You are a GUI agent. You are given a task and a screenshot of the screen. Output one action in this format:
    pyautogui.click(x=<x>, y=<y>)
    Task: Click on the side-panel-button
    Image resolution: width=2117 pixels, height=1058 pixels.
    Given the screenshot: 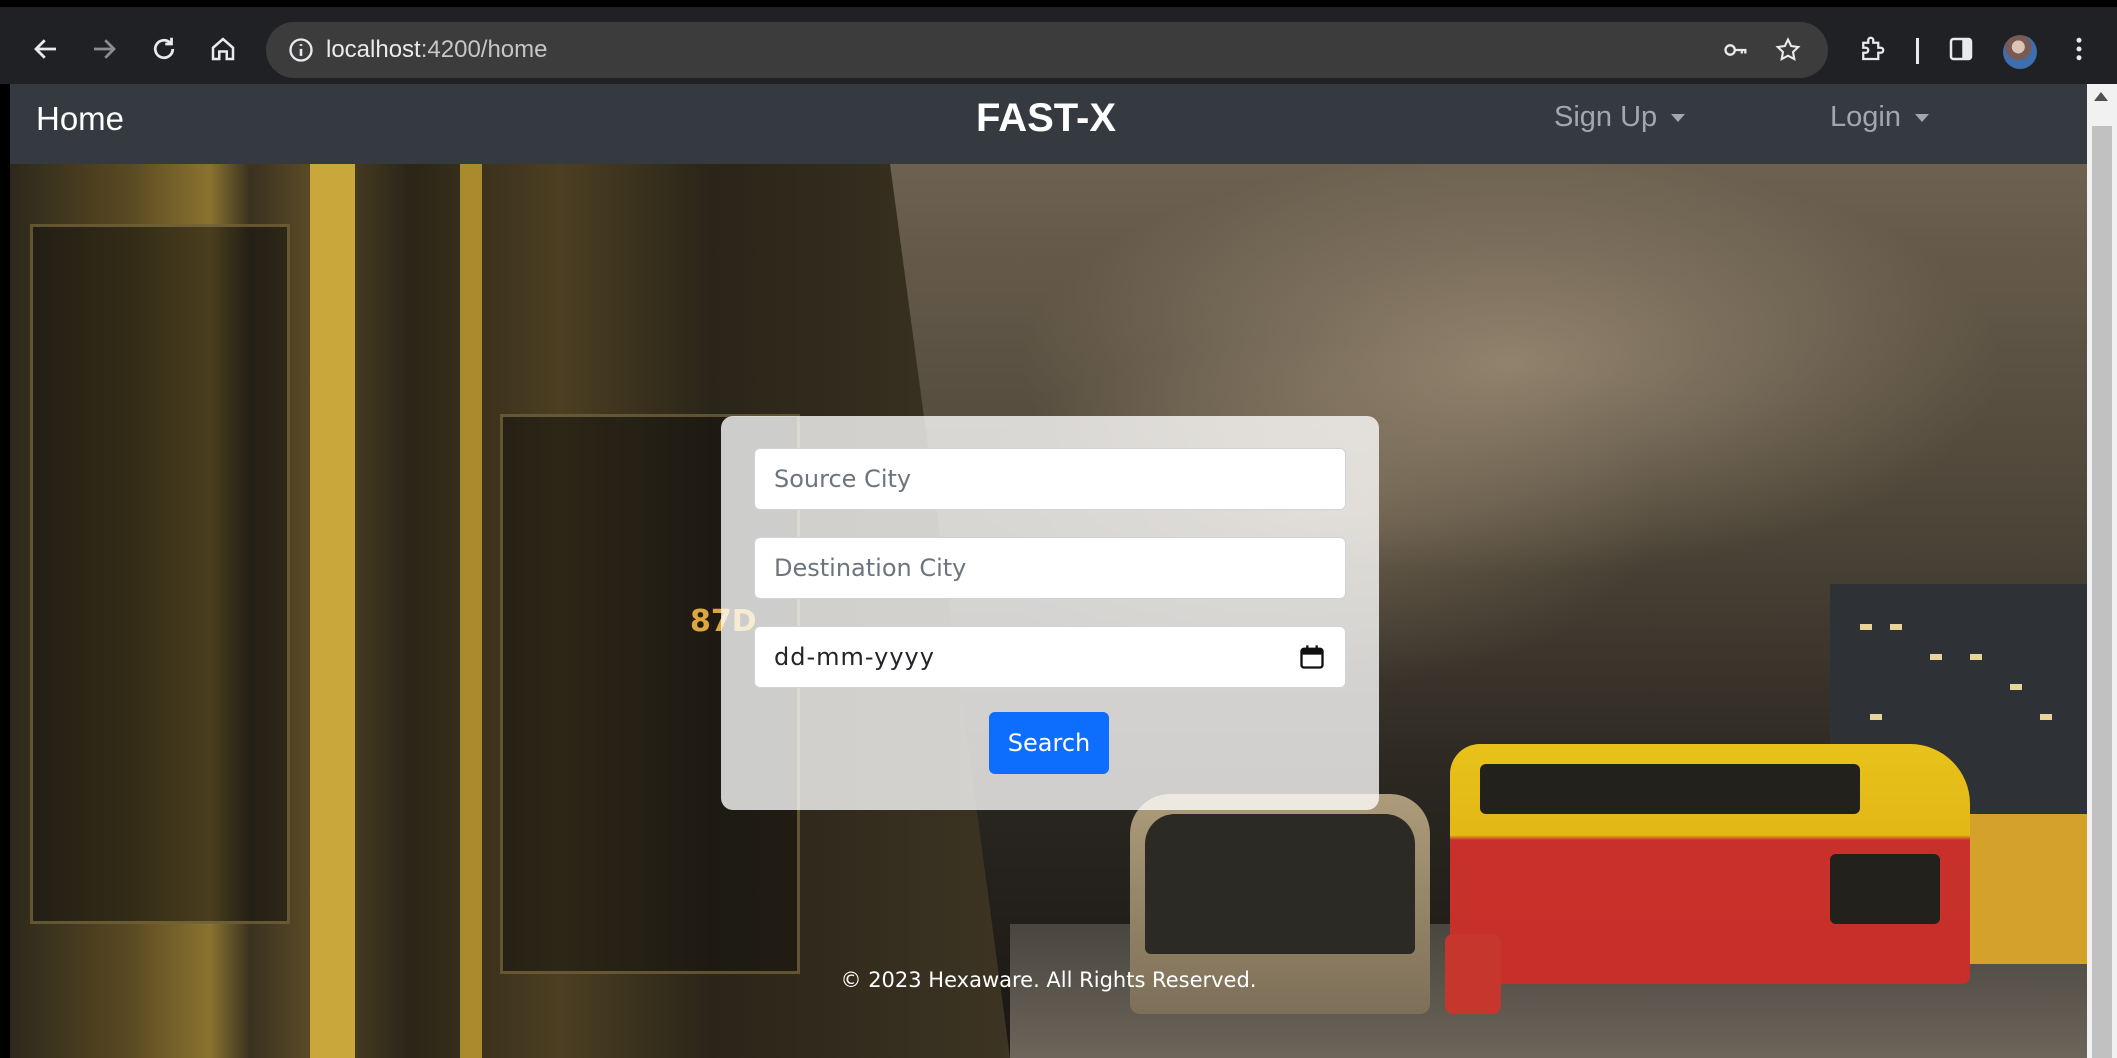 What is the action you would take?
    pyautogui.click(x=1961, y=49)
    